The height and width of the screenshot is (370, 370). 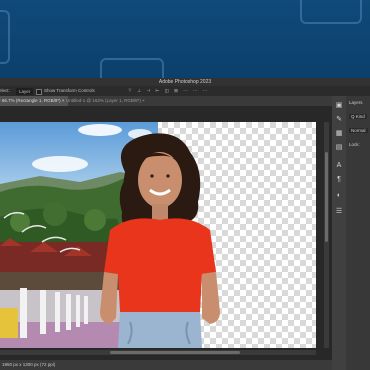 I want to click on transform-checkbox, so click(x=39, y=92).